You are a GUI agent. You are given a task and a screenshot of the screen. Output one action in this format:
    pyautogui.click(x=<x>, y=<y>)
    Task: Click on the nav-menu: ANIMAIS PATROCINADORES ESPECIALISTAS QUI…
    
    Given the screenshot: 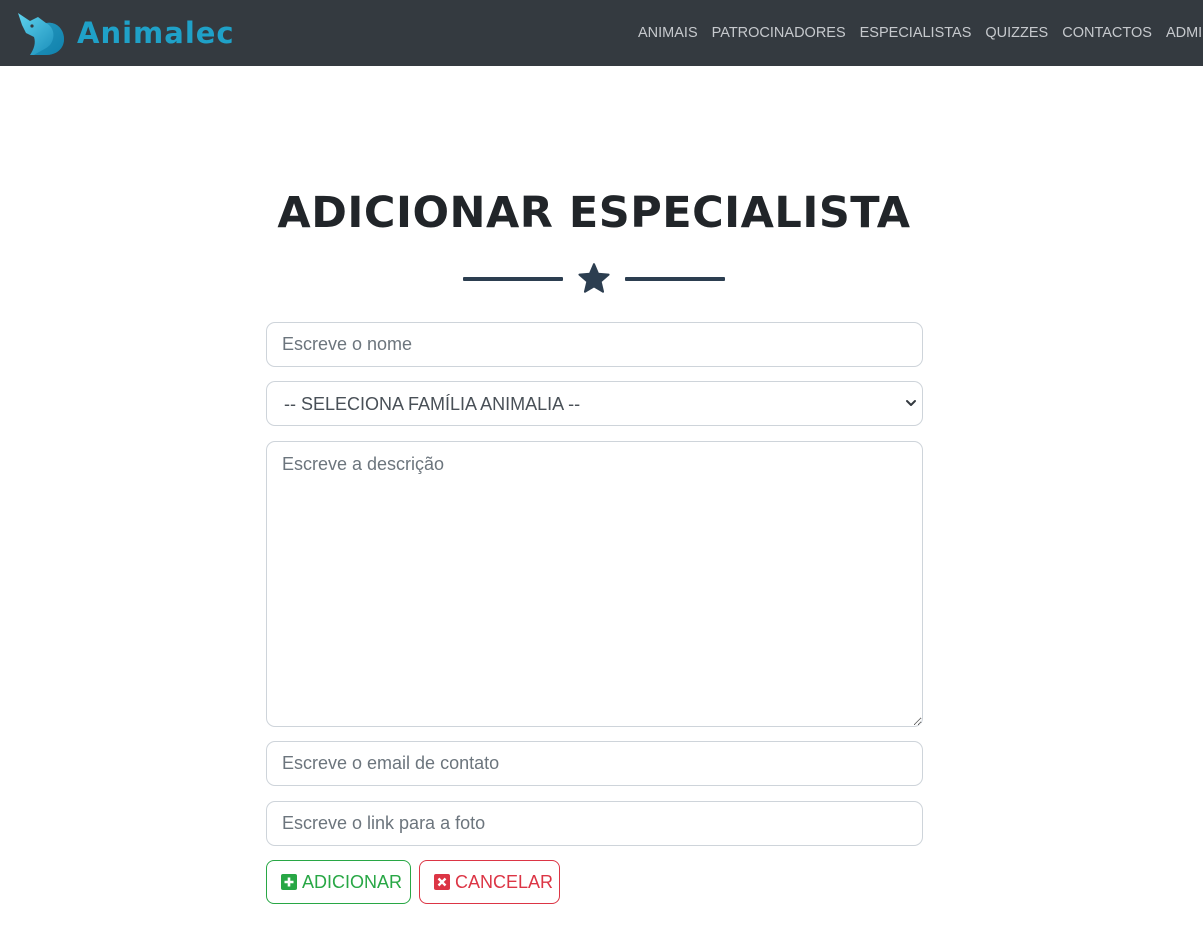 What is the action you would take?
    pyautogui.click(x=917, y=33)
    